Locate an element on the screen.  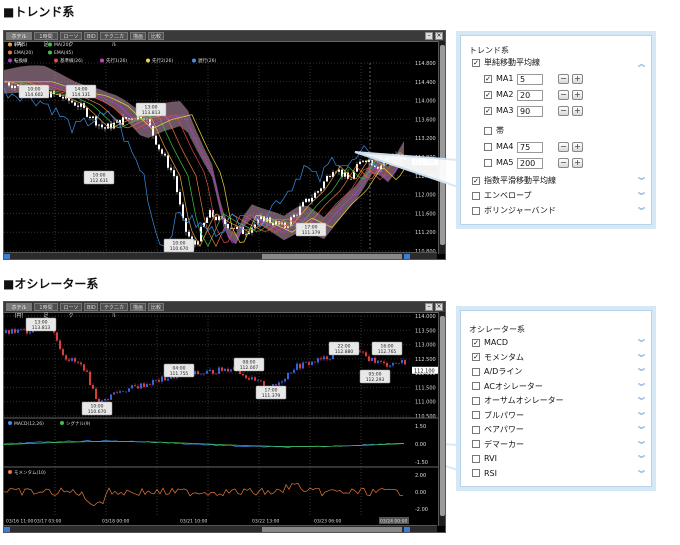
ma-period-input: 200 is located at coordinates (530, 163).